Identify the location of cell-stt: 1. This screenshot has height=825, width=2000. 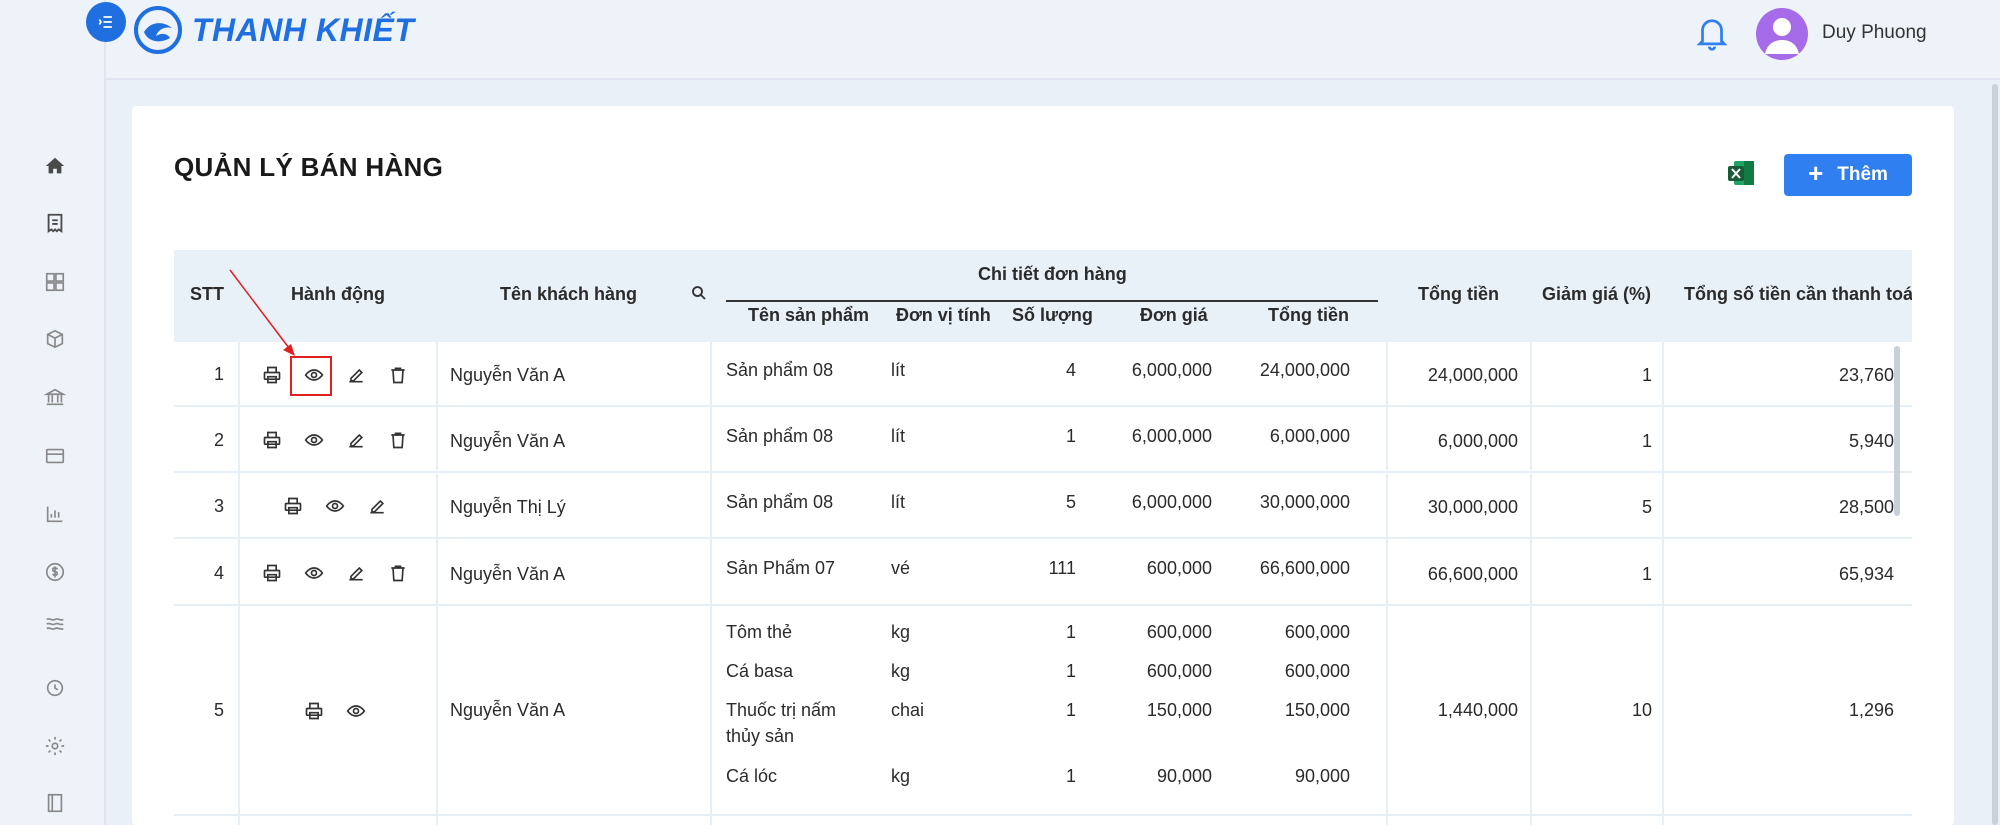
(219, 374).